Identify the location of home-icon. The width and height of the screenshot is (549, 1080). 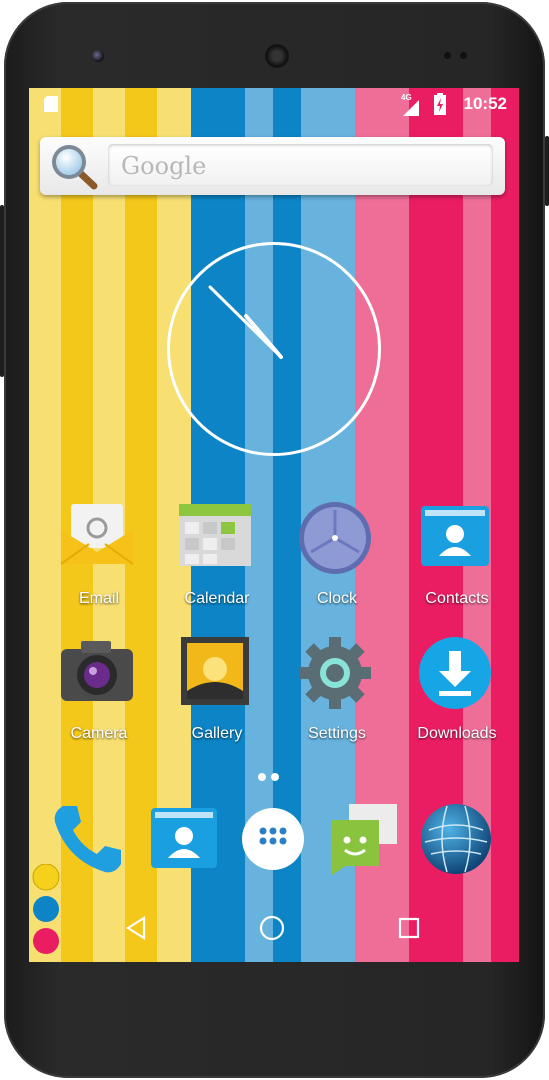
(272, 928).